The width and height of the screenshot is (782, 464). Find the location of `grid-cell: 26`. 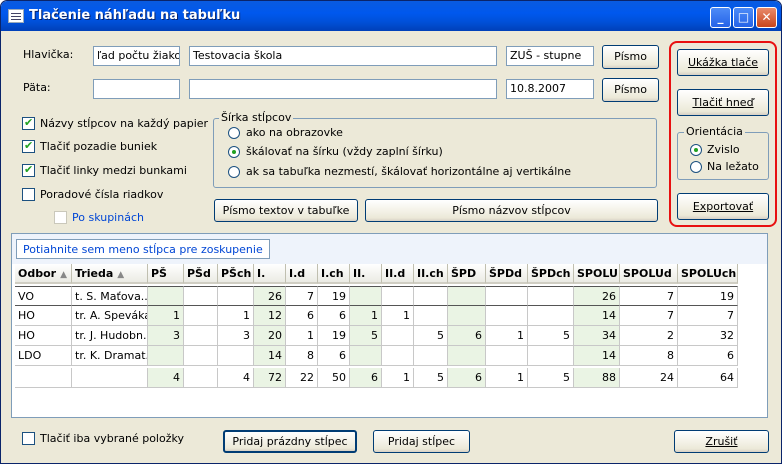

grid-cell: 26 is located at coordinates (597, 296).